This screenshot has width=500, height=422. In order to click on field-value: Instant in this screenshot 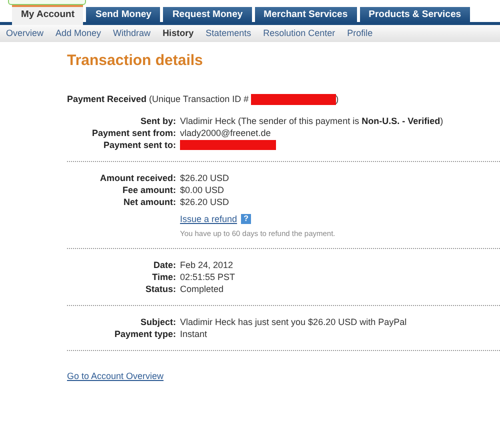, I will do `click(194, 334)`.